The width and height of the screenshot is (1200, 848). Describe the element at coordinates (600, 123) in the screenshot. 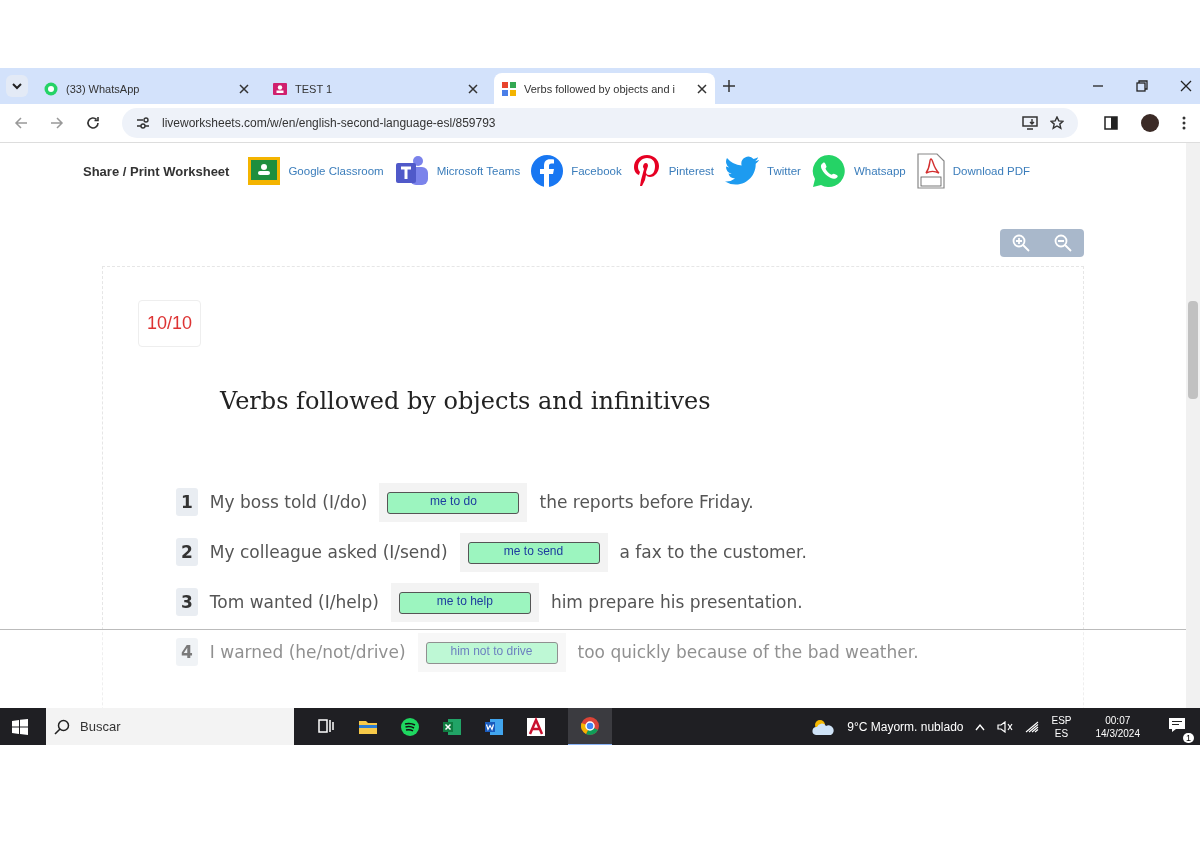

I see `address-bar: liveworksheets.com/w/en/english-second-language-esl/859793` at that location.